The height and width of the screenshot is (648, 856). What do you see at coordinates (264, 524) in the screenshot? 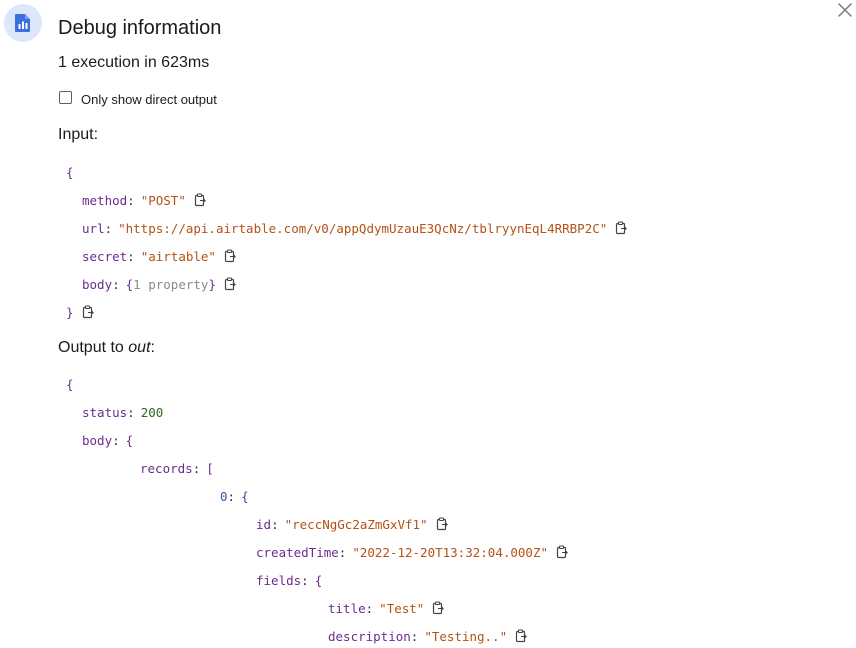
I see `field-key: id` at bounding box center [264, 524].